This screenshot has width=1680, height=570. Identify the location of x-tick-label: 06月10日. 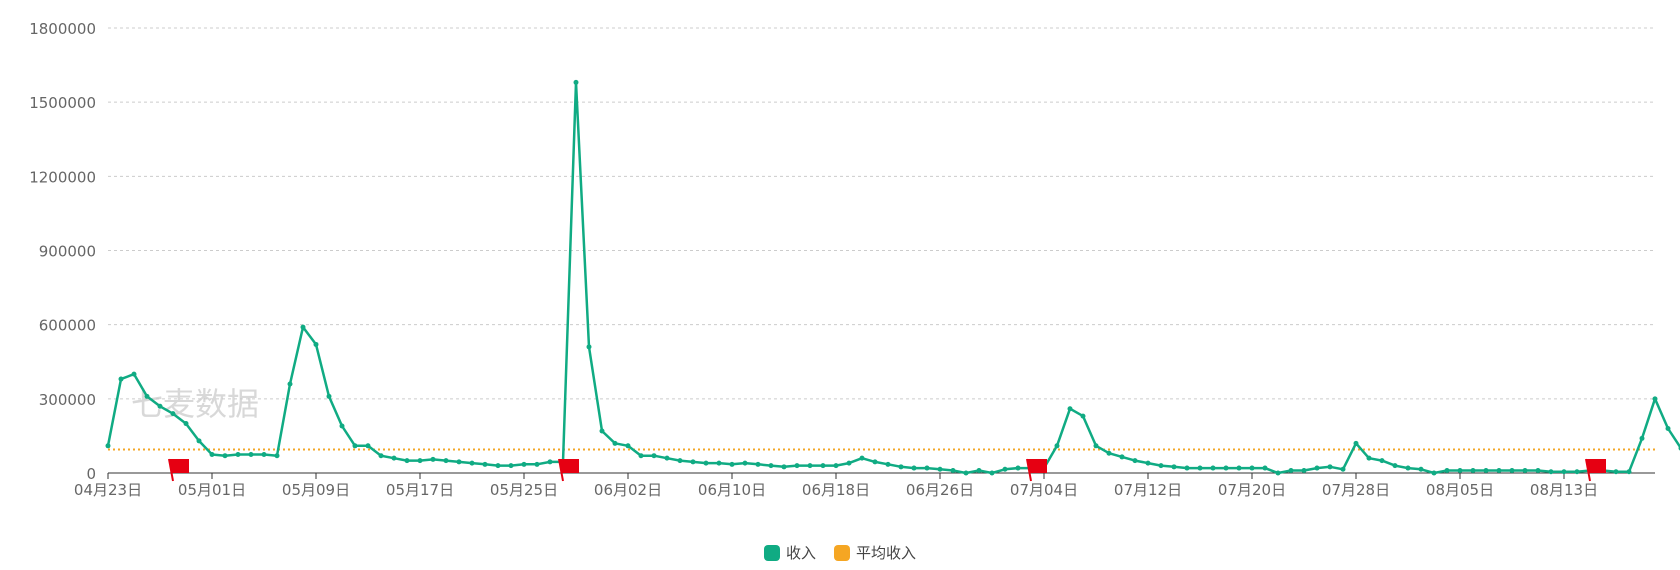
(732, 490).